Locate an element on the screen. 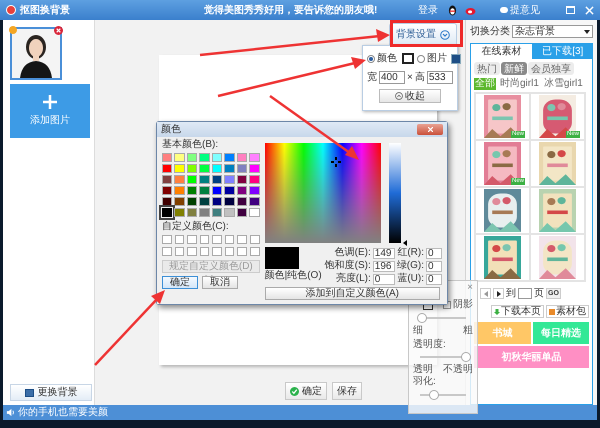  save-button: 保存 is located at coordinates (347, 391).